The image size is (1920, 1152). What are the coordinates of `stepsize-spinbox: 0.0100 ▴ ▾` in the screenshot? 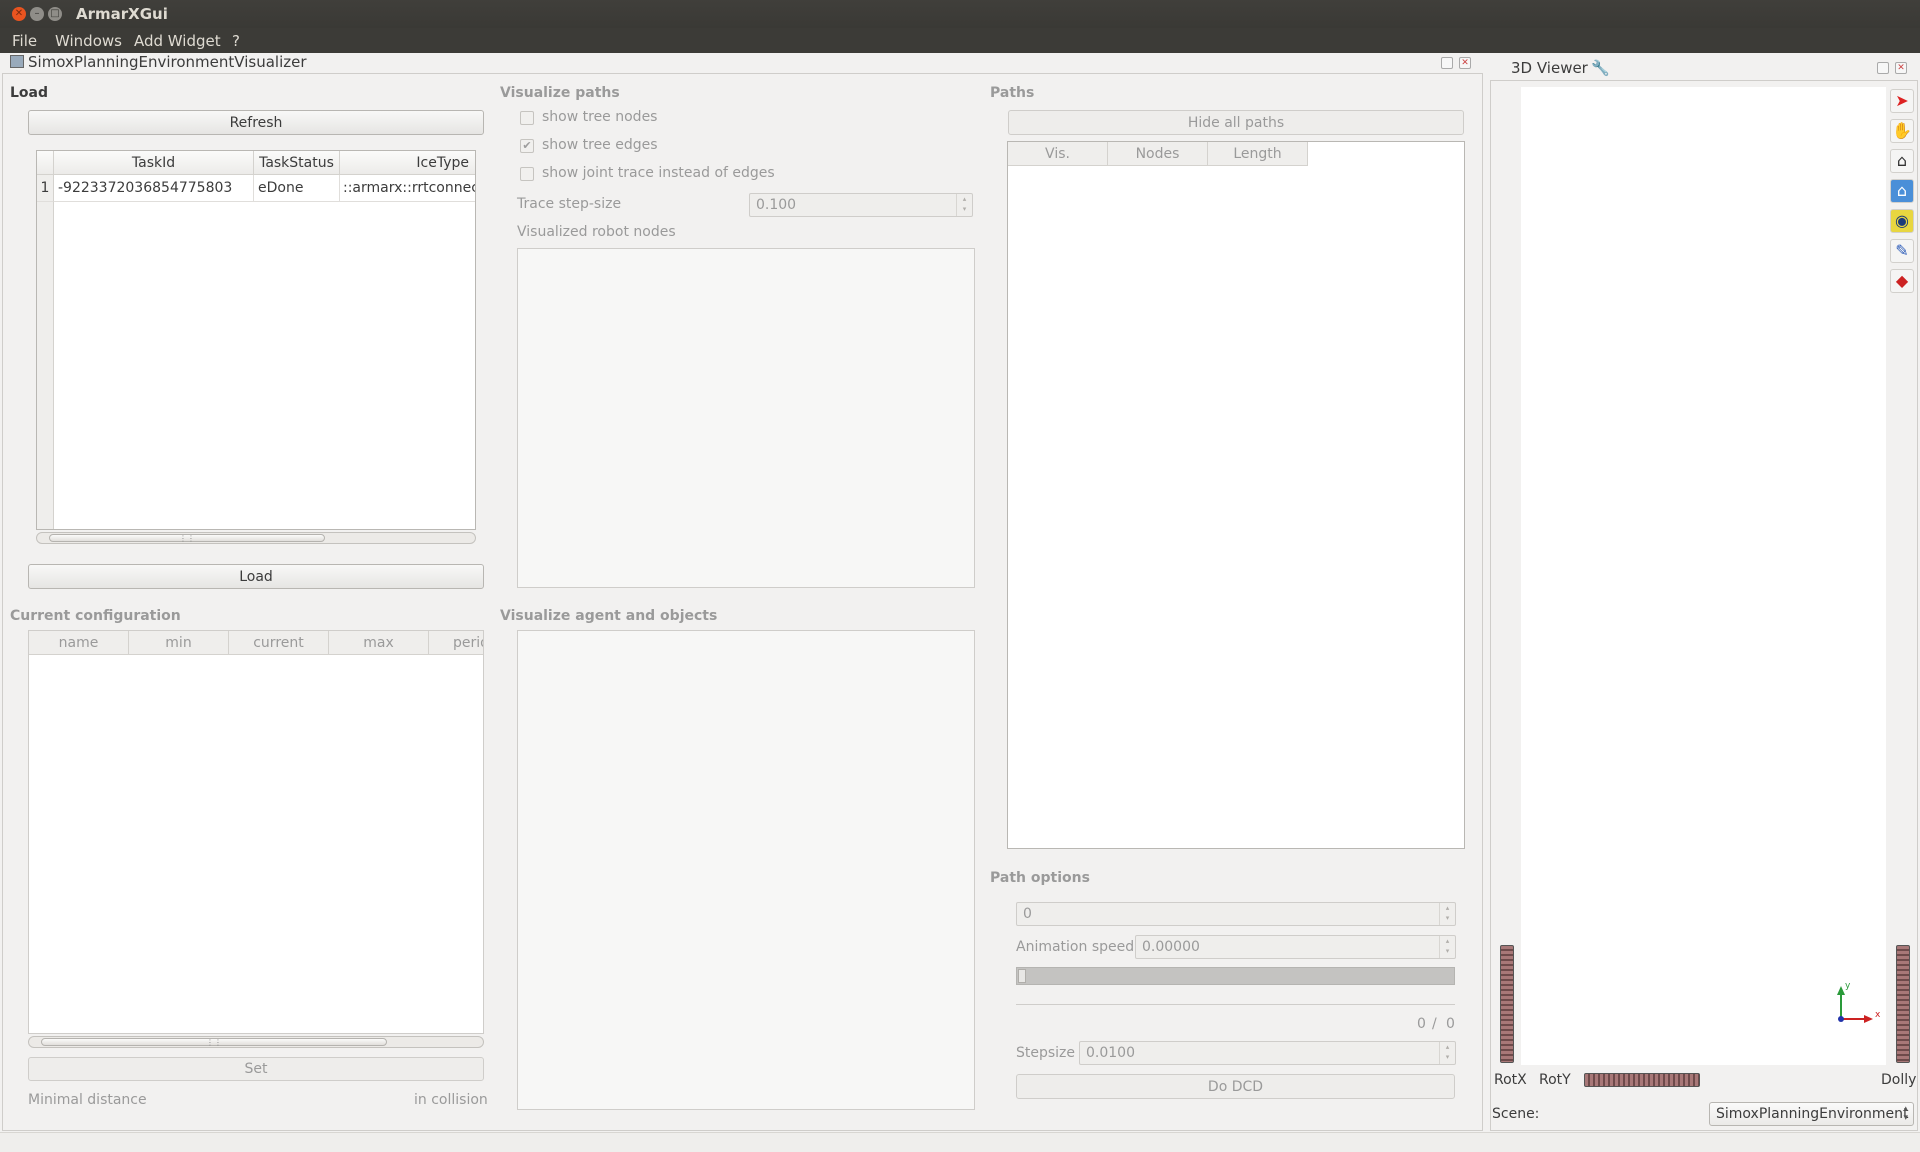 It's located at (1267, 1053).